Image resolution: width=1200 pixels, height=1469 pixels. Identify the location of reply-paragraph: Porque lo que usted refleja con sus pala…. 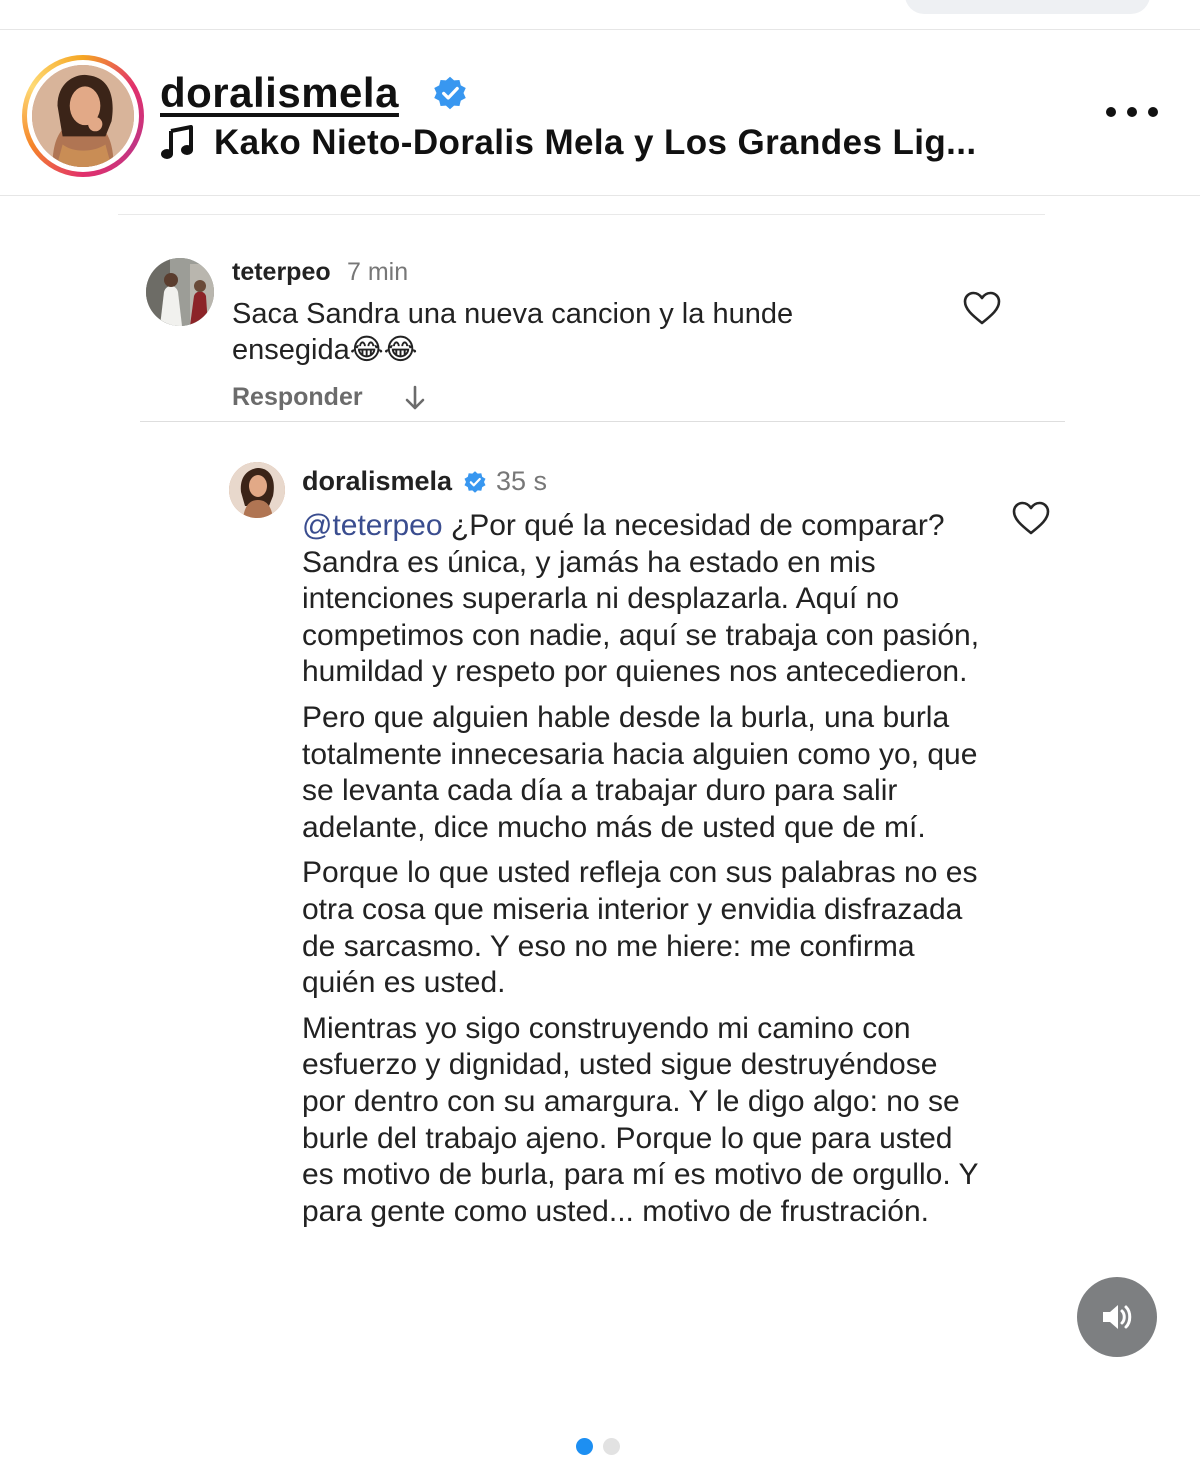
(640, 928).